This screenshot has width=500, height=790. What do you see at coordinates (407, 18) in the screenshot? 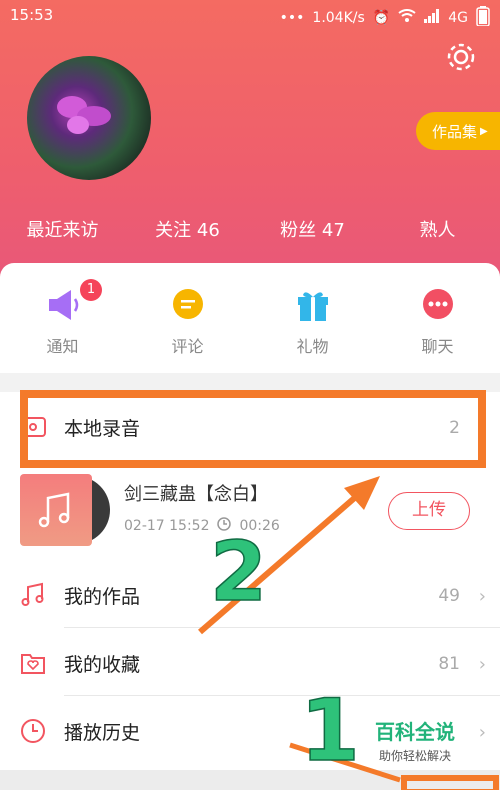
I see `wifi-icon` at bounding box center [407, 18].